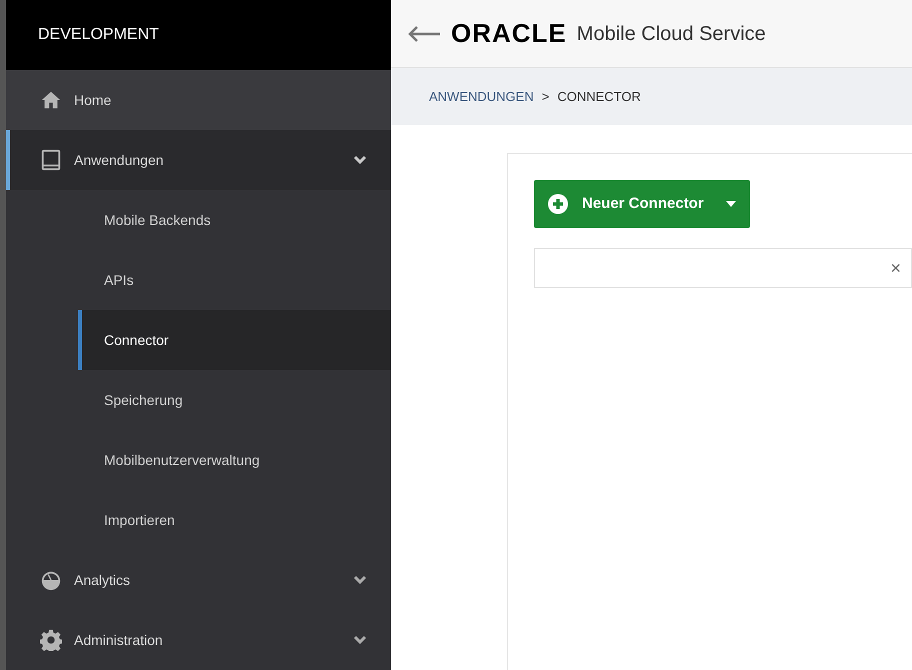 The image size is (912, 670). What do you see at coordinates (198, 640) in the screenshot?
I see `nav-item: Administration` at bounding box center [198, 640].